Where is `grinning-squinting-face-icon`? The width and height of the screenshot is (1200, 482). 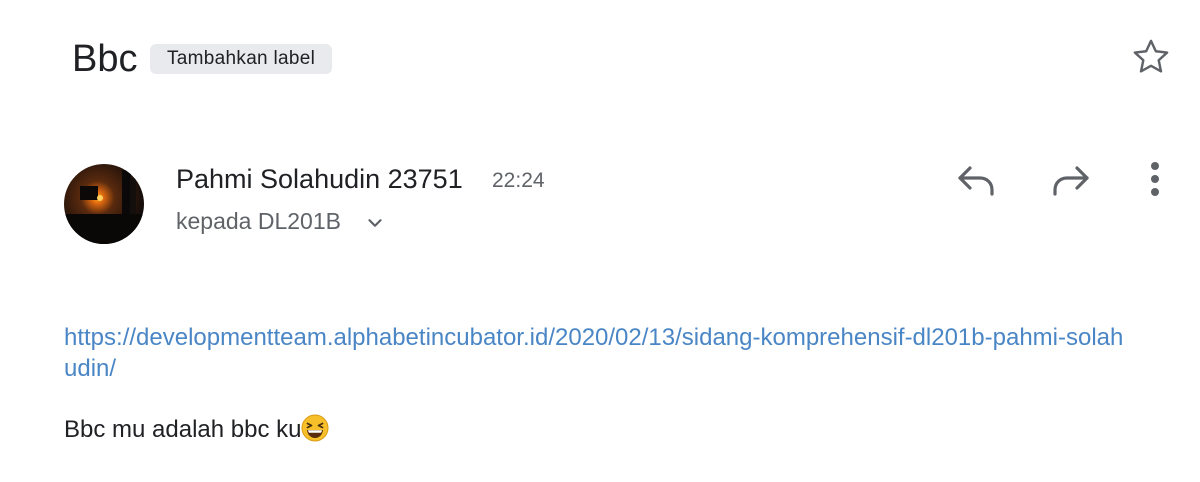 grinning-squinting-face-icon is located at coordinates (315, 428).